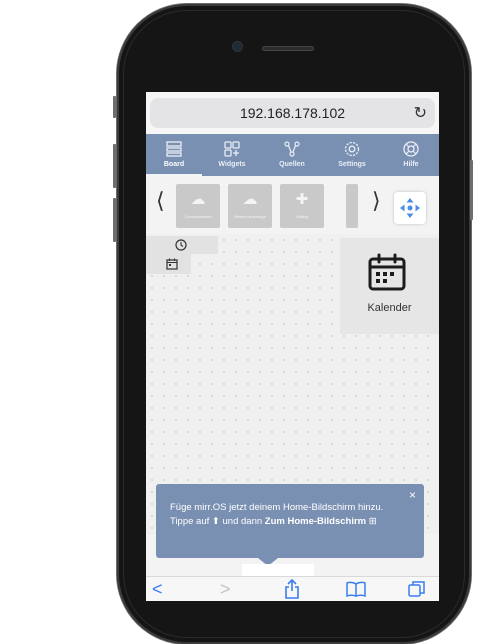 The height and width of the screenshot is (644, 491). What do you see at coordinates (315, 521) in the screenshot?
I see `banner-text-bold: Zum Home-Bildschirm` at bounding box center [315, 521].